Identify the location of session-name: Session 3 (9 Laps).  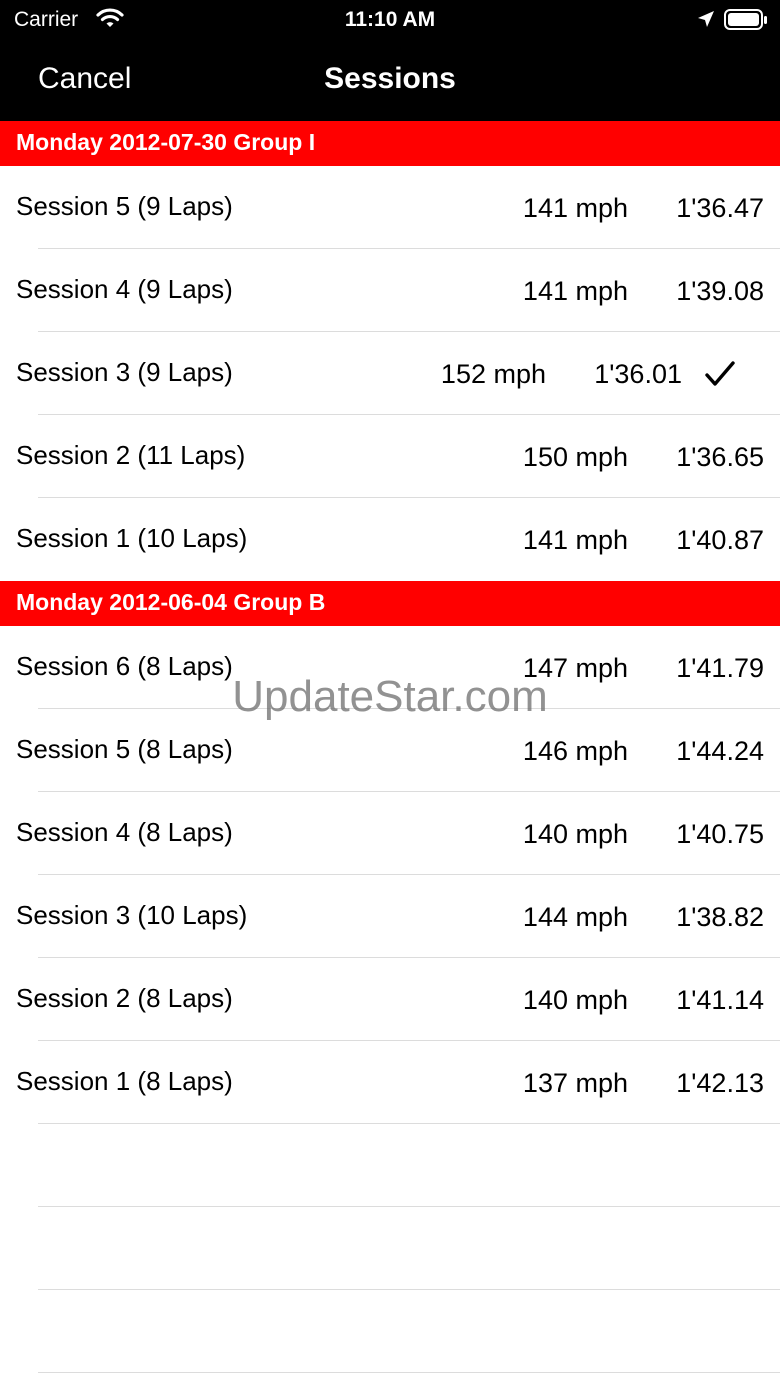
(124, 372).